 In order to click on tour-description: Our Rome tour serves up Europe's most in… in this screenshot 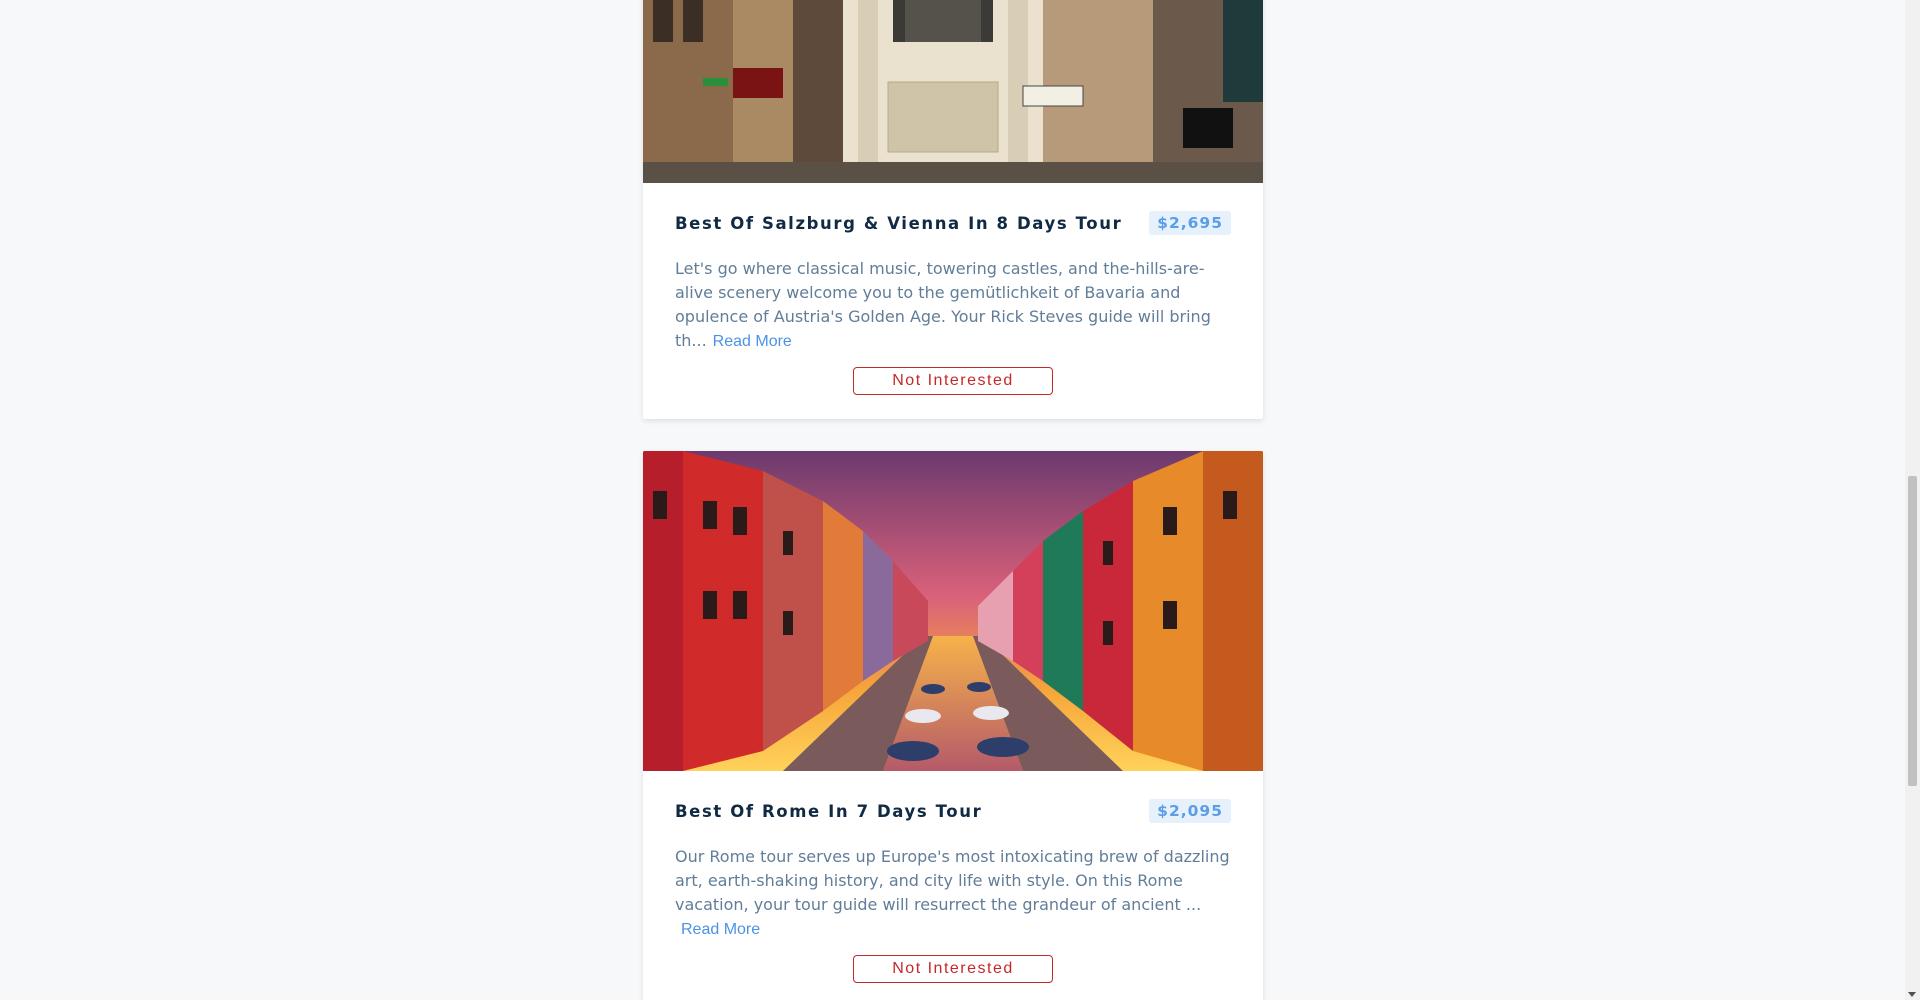, I will do `click(953, 893)`.